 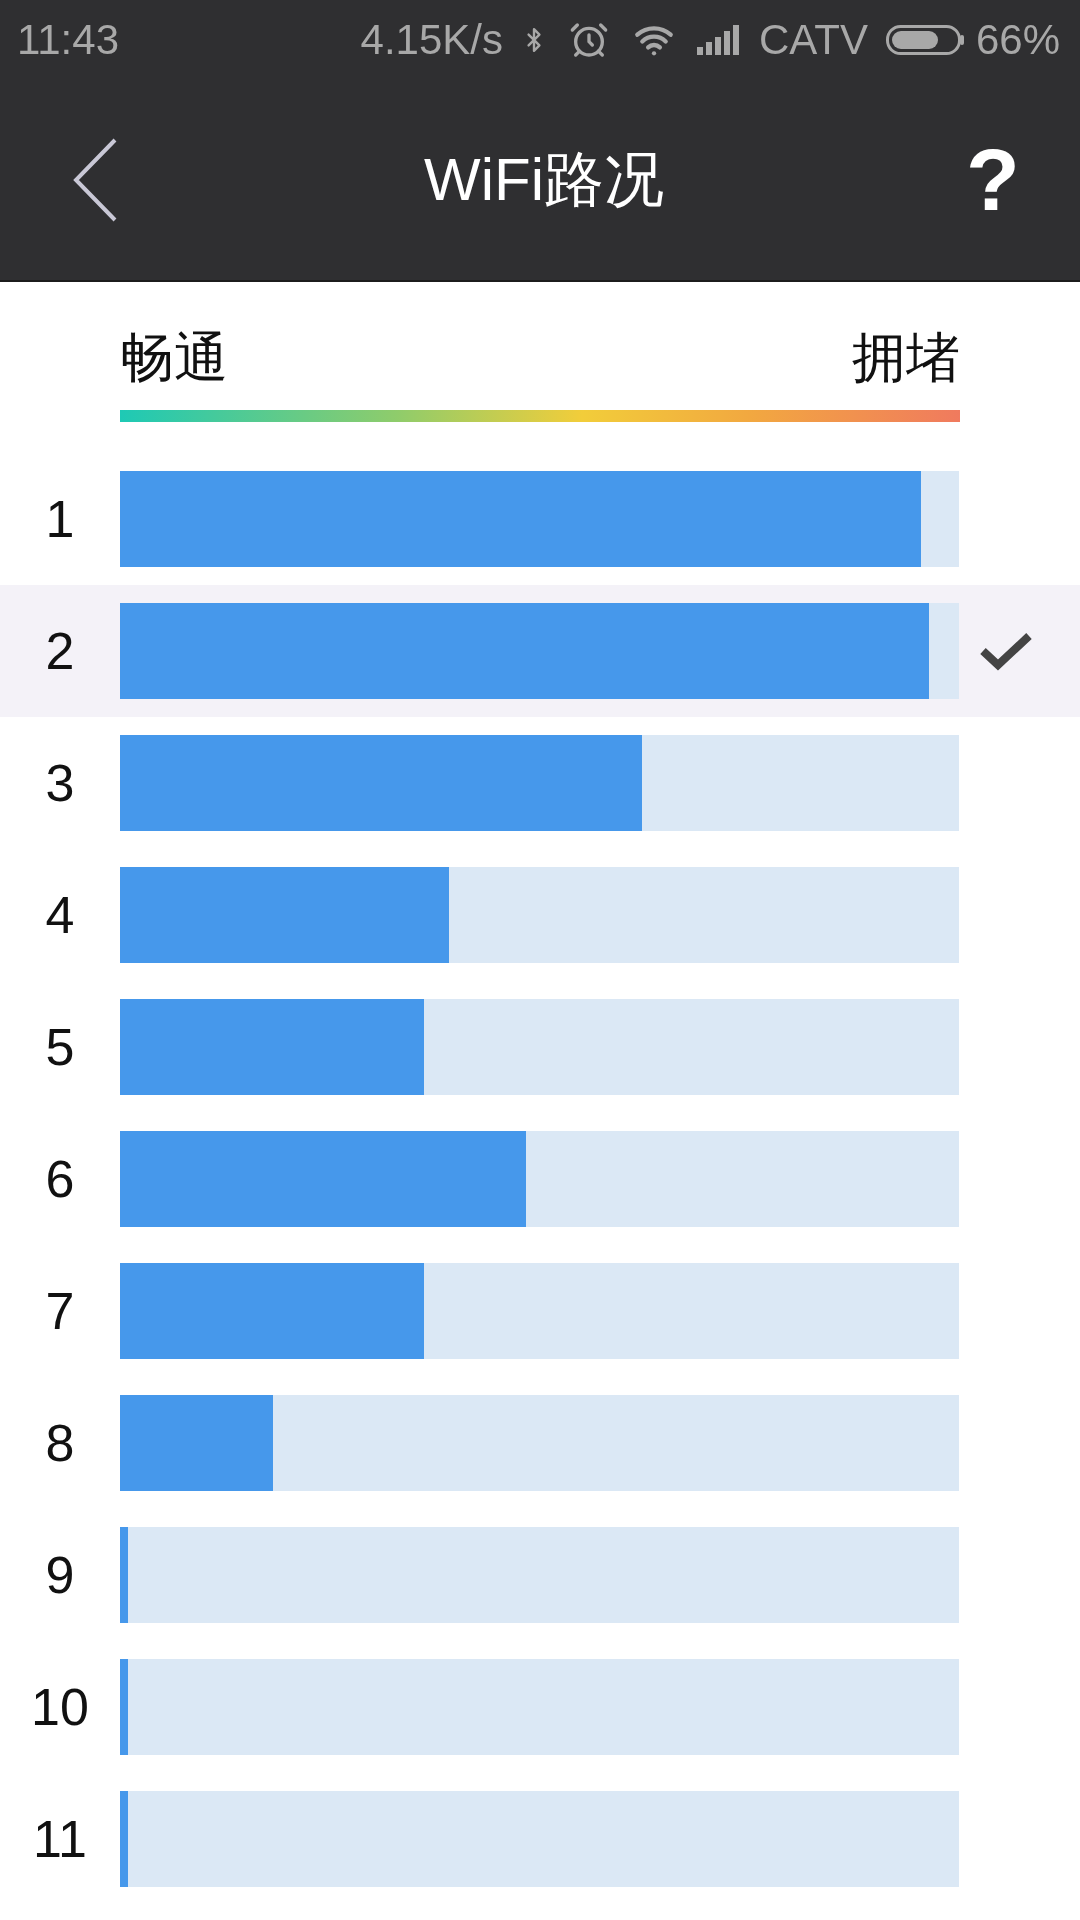 What do you see at coordinates (432, 40) in the screenshot?
I see `network-speed: 4.15K/s` at bounding box center [432, 40].